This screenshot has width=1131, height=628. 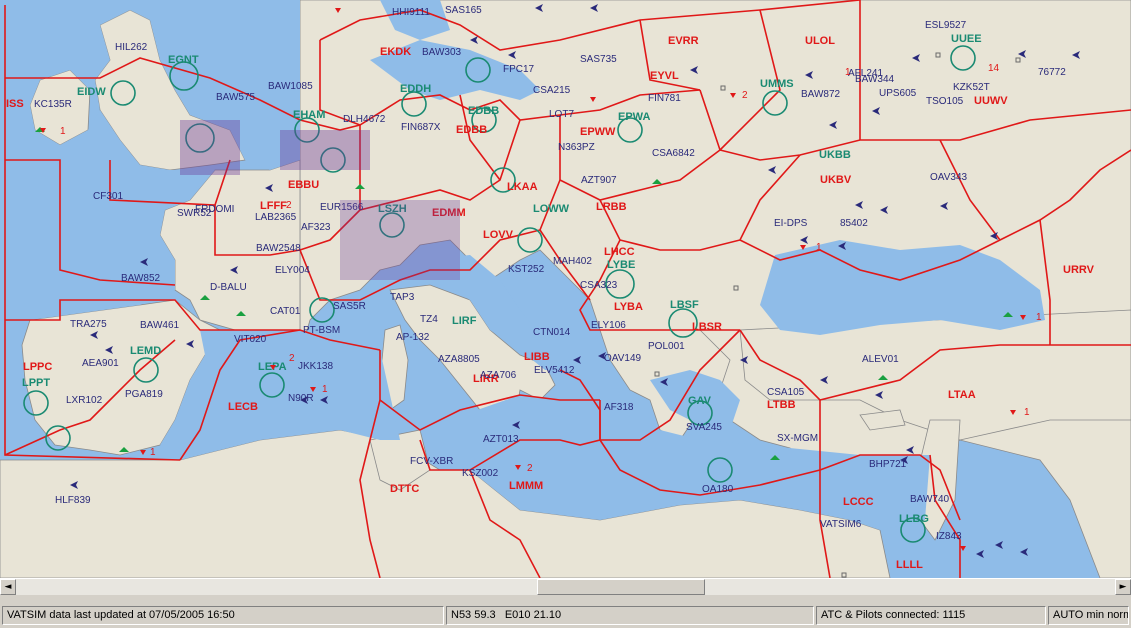 I want to click on svg-text: PGA819, so click(x=144, y=394).